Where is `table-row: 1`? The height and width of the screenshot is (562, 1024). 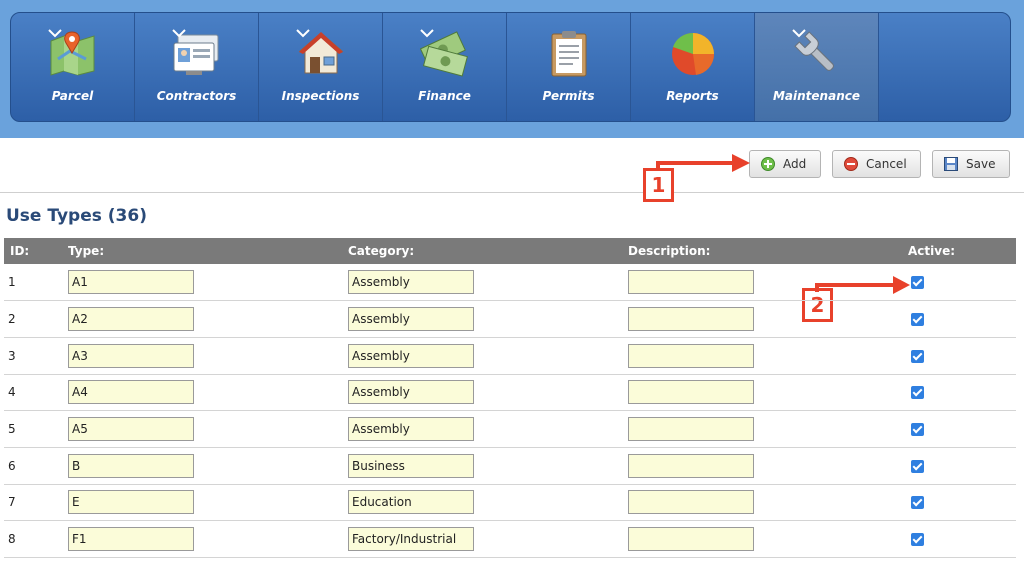 table-row: 1 is located at coordinates (510, 283).